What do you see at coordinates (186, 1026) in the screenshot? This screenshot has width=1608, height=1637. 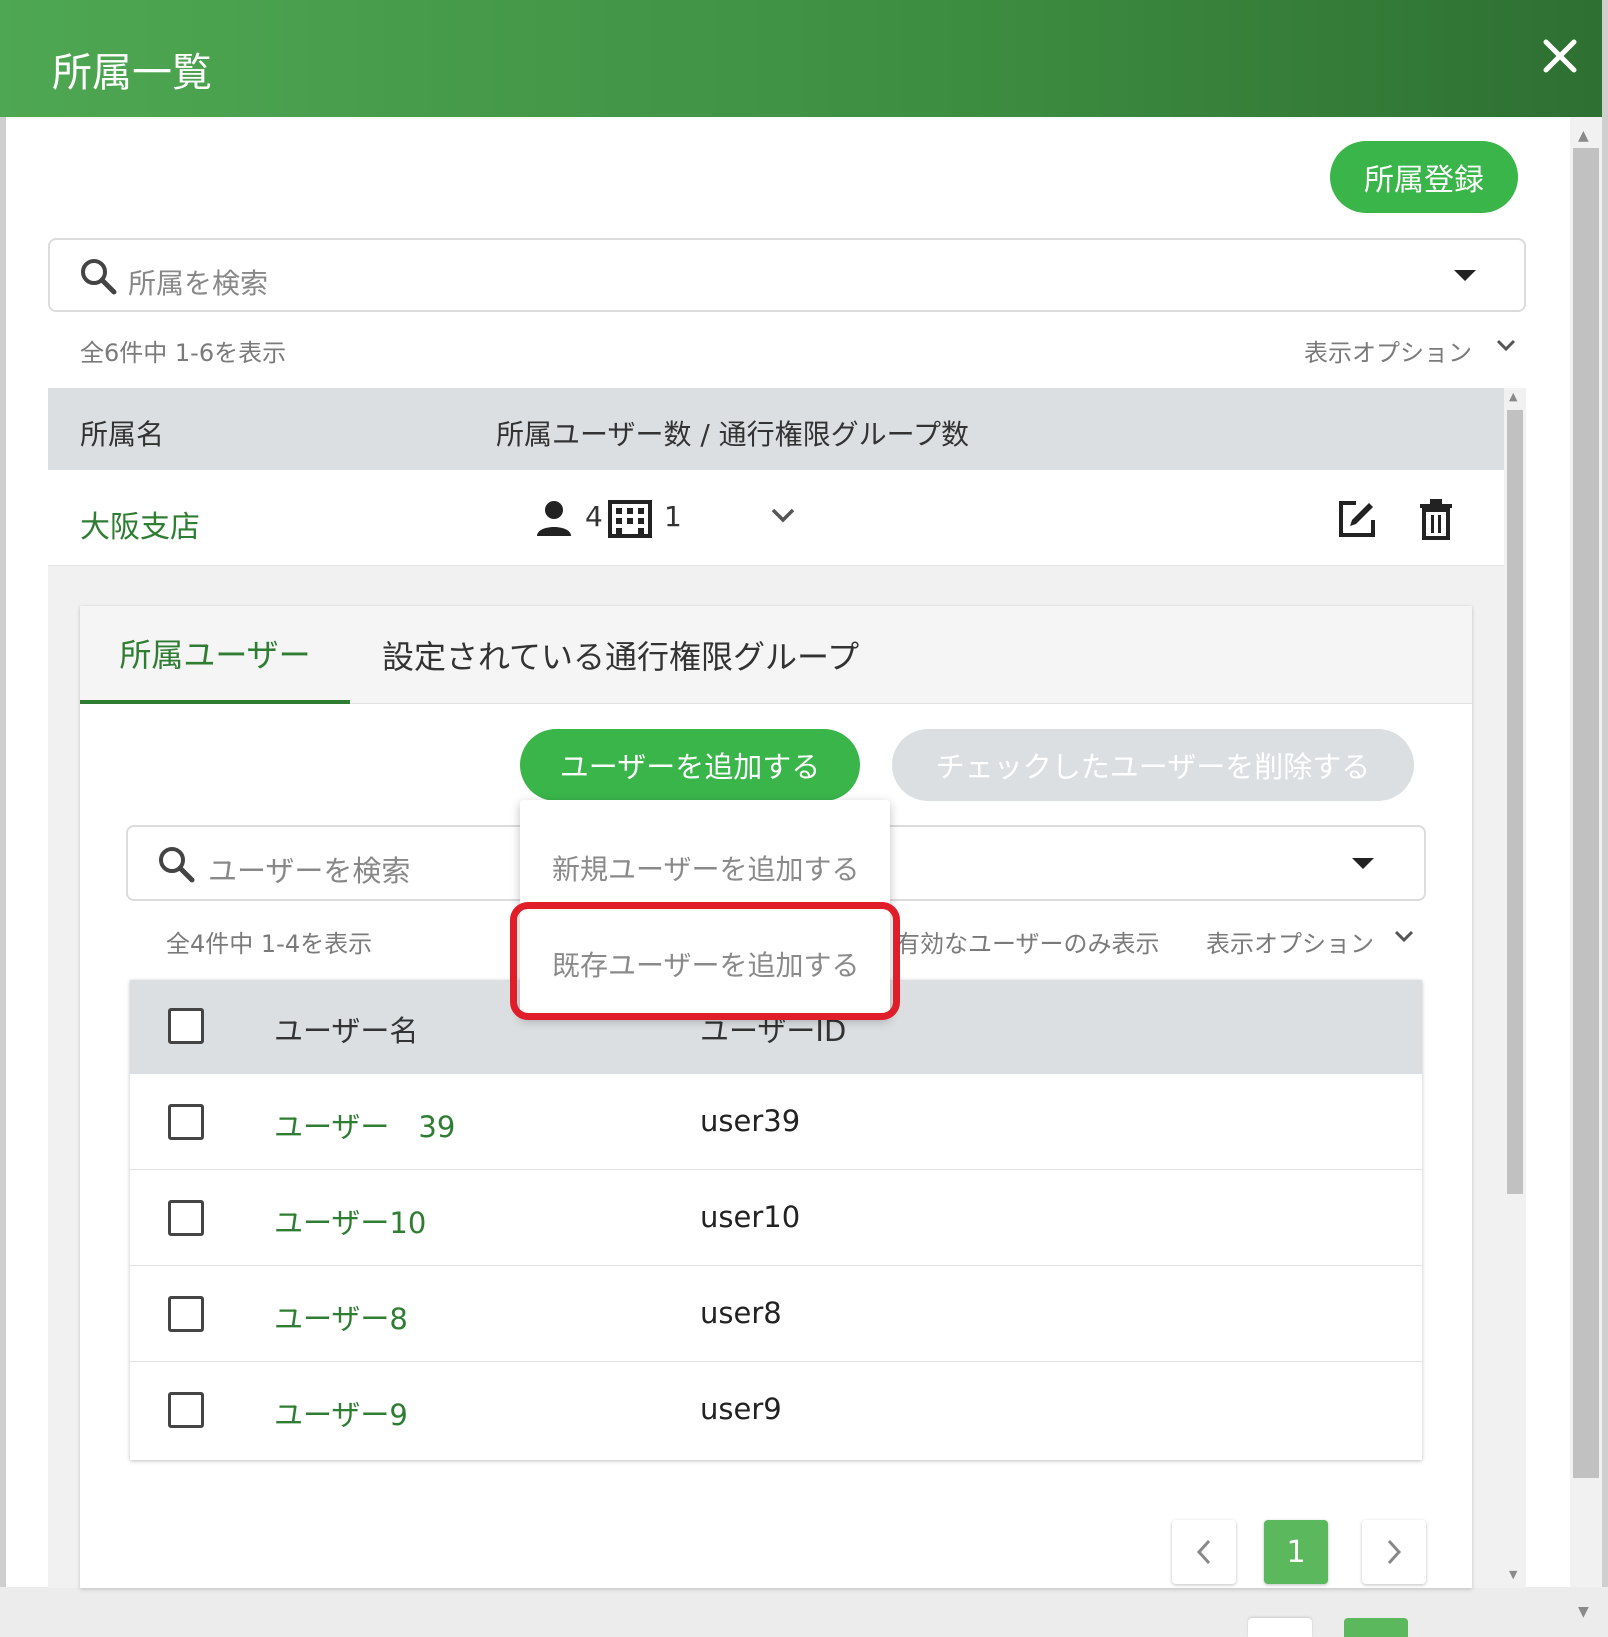 I see `select-all-checkbox` at bounding box center [186, 1026].